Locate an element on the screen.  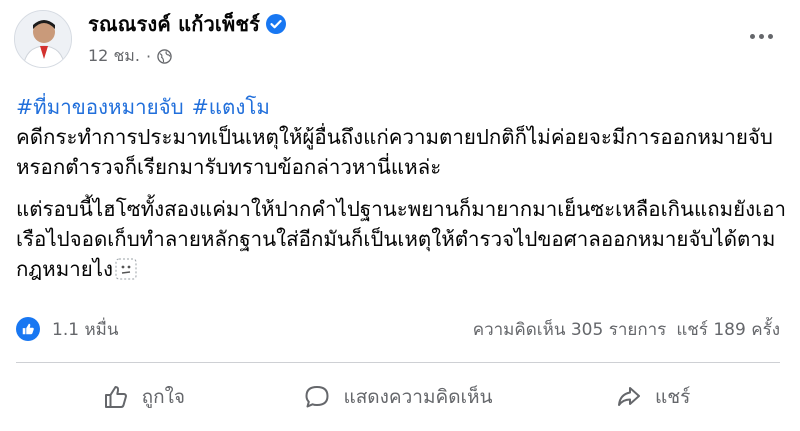
share-arrow-icon is located at coordinates (629, 396).